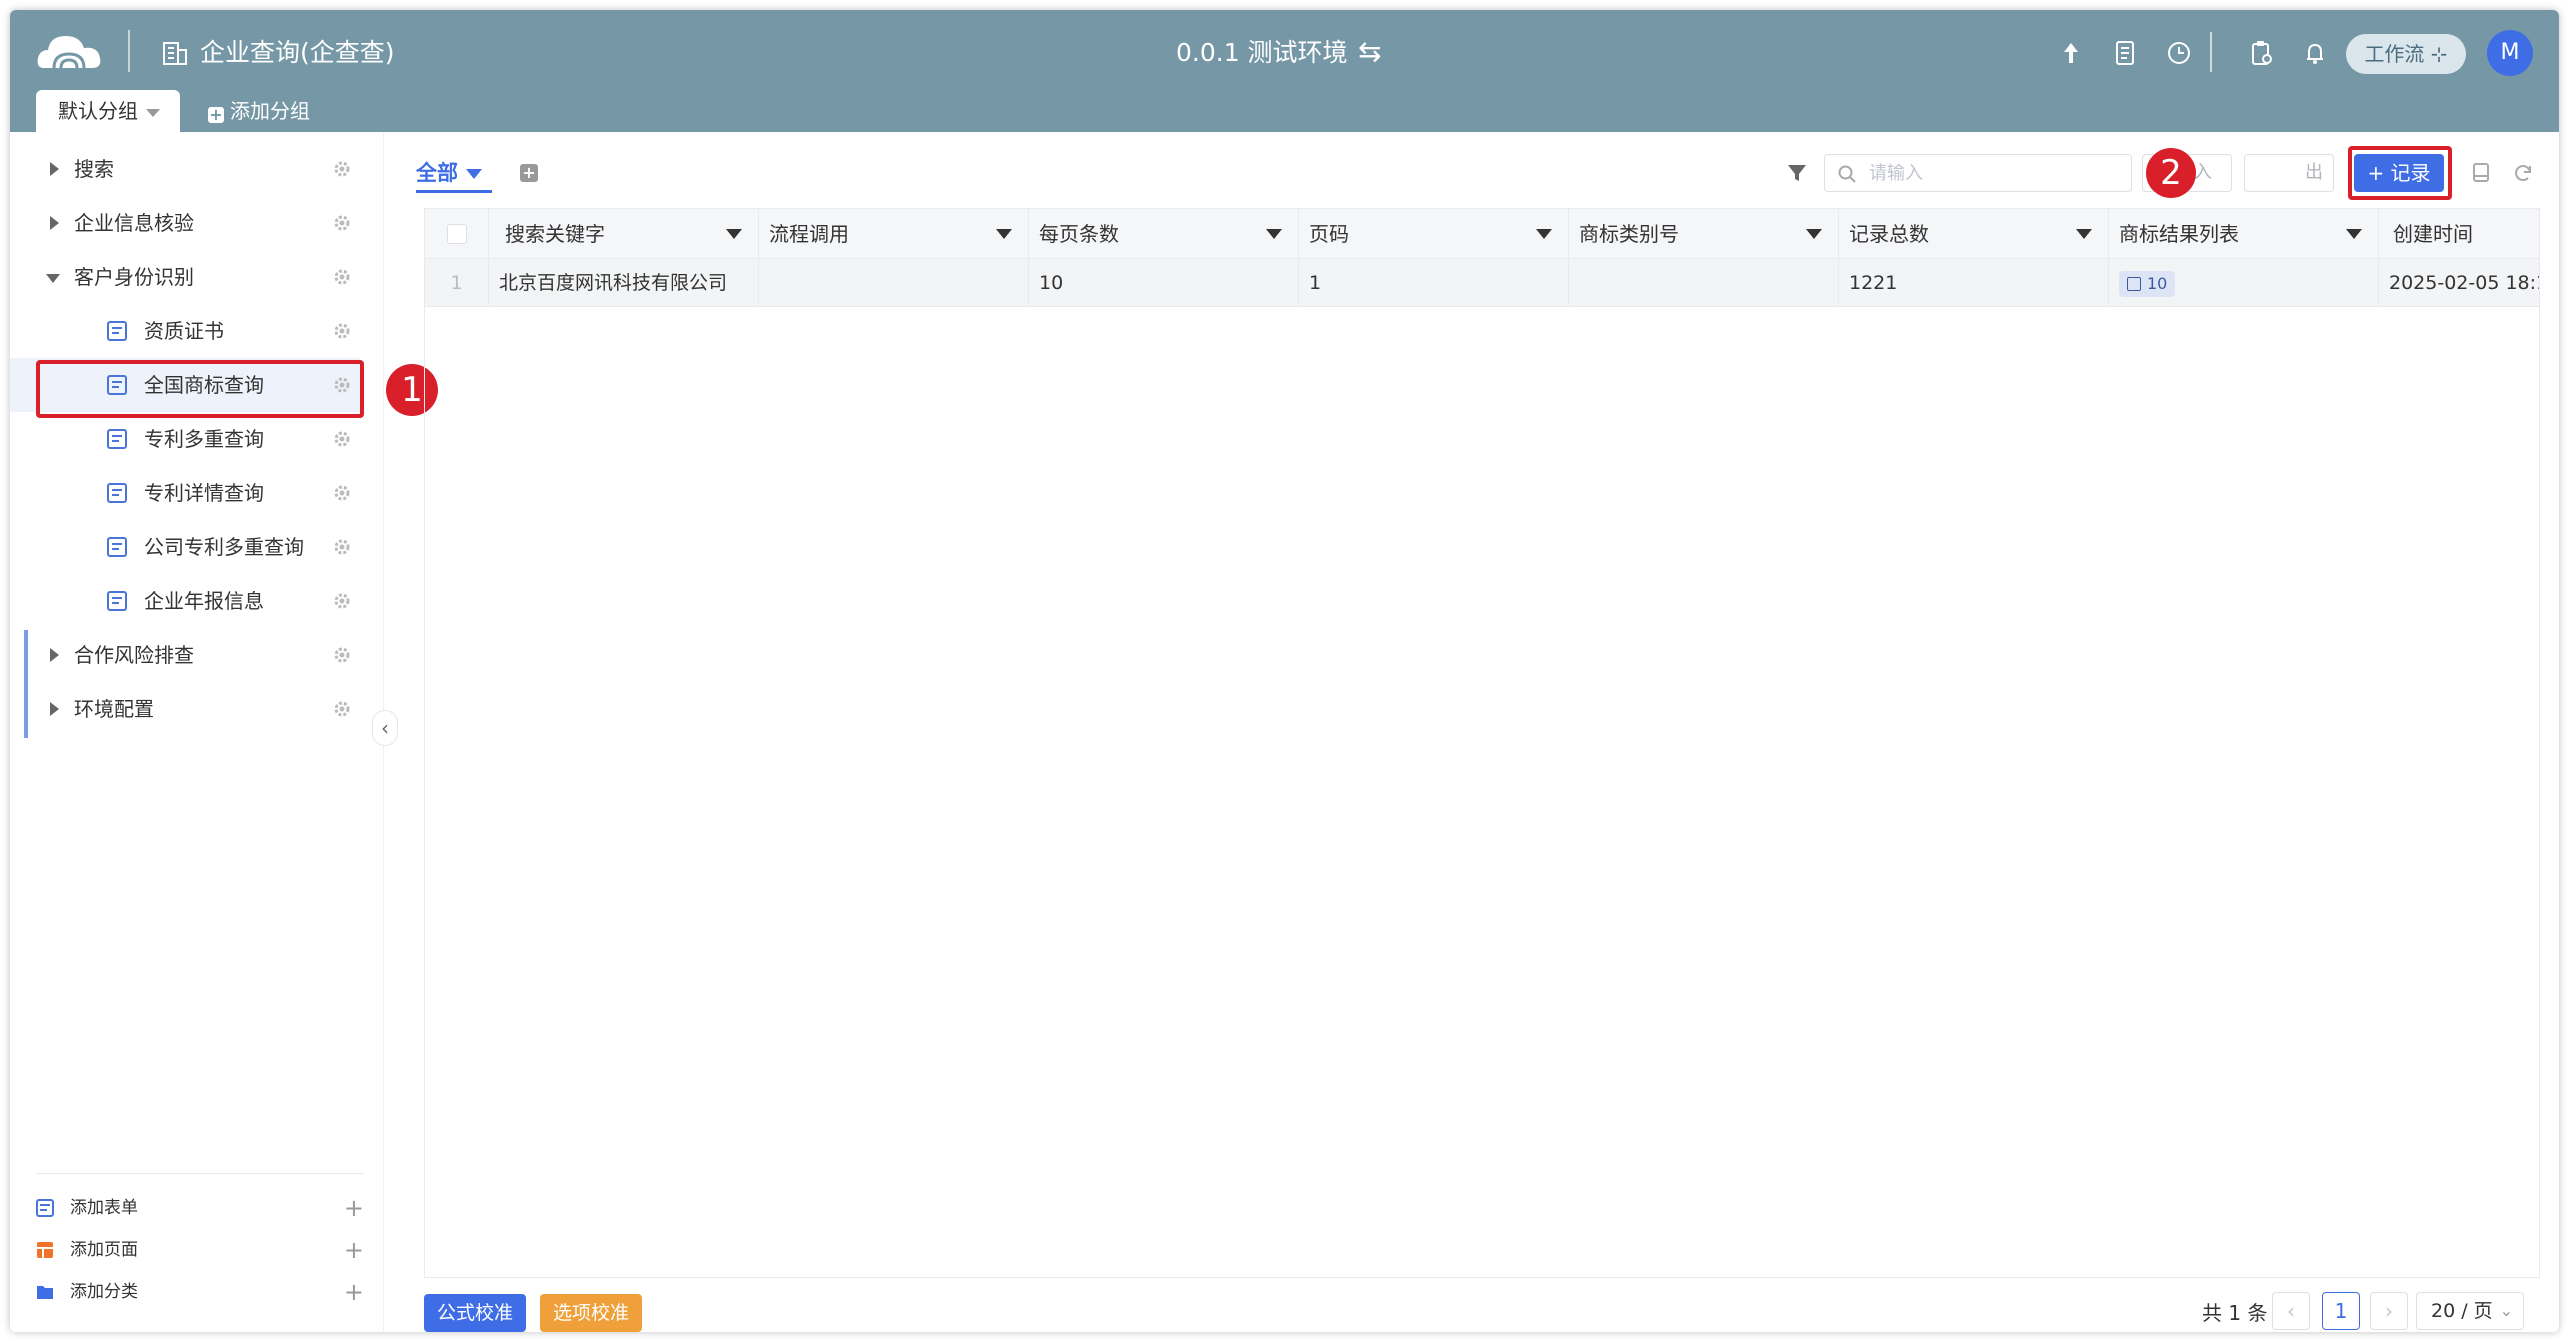 This screenshot has width=2569, height=1342. What do you see at coordinates (2289, 173) in the screenshot?
I see `export-button: 出` at bounding box center [2289, 173].